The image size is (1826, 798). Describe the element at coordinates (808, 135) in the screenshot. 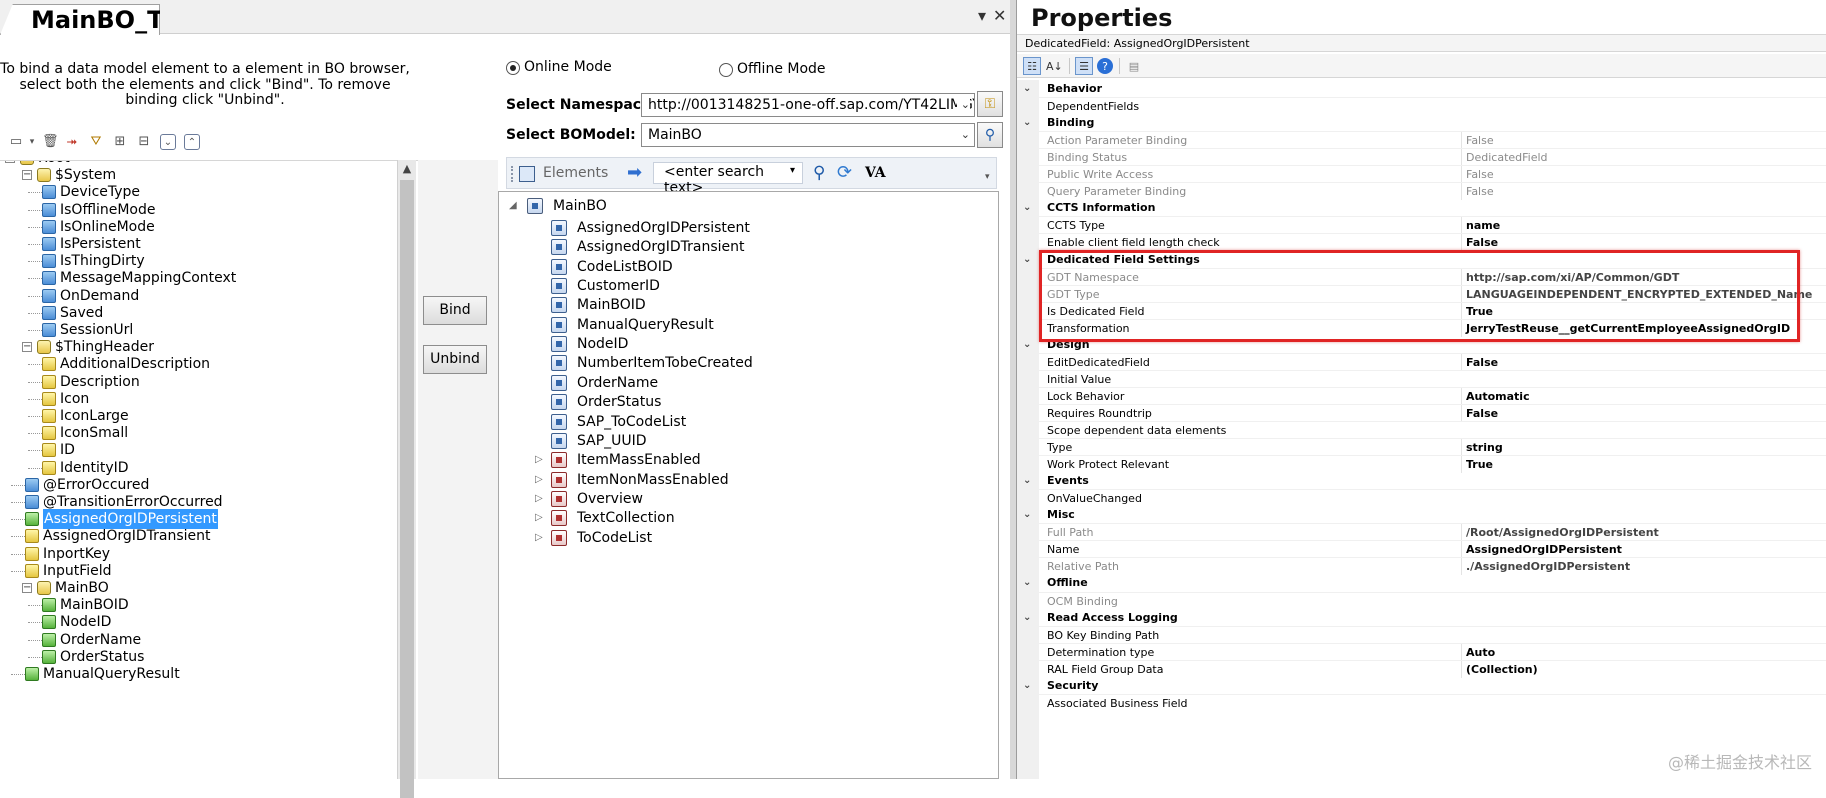

I see `bomodel-select: MainBO ⌄` at that location.